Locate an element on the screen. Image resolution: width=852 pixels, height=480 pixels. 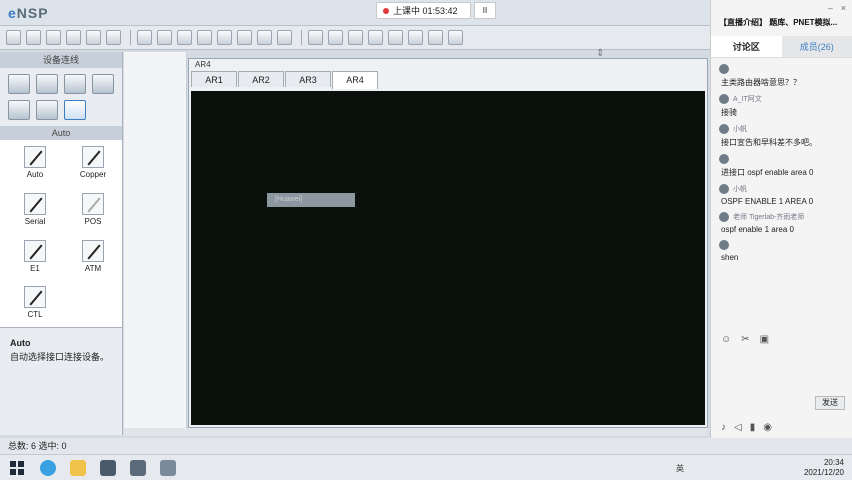
system-tray: 英 is located at coordinates (682, 468).